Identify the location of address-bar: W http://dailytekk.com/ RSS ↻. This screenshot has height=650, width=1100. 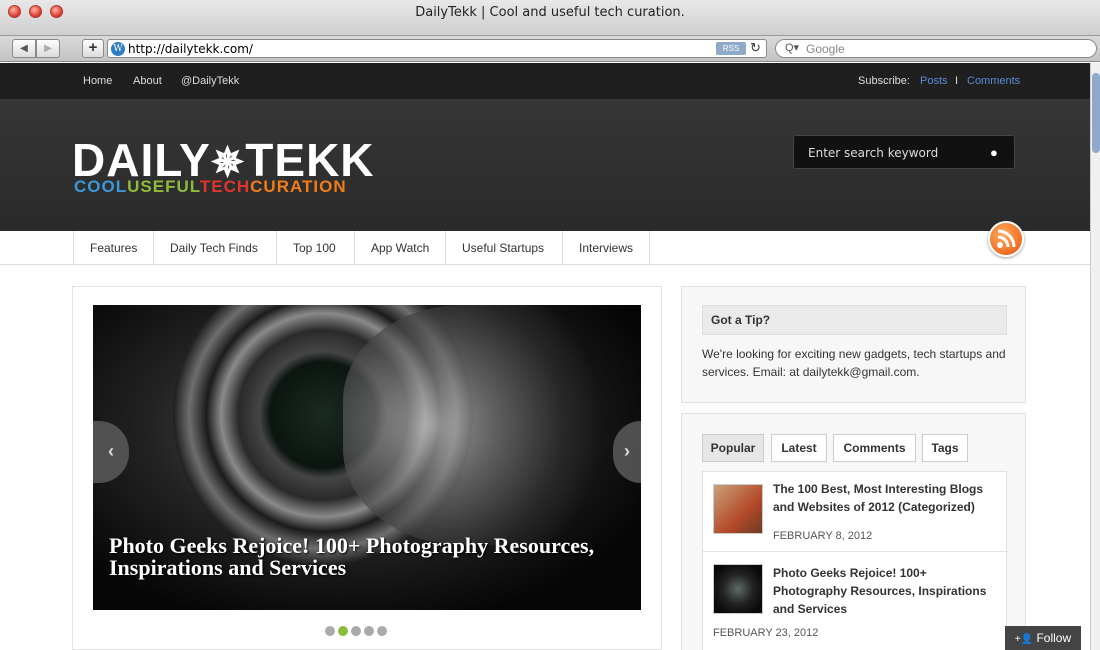
(437, 48).